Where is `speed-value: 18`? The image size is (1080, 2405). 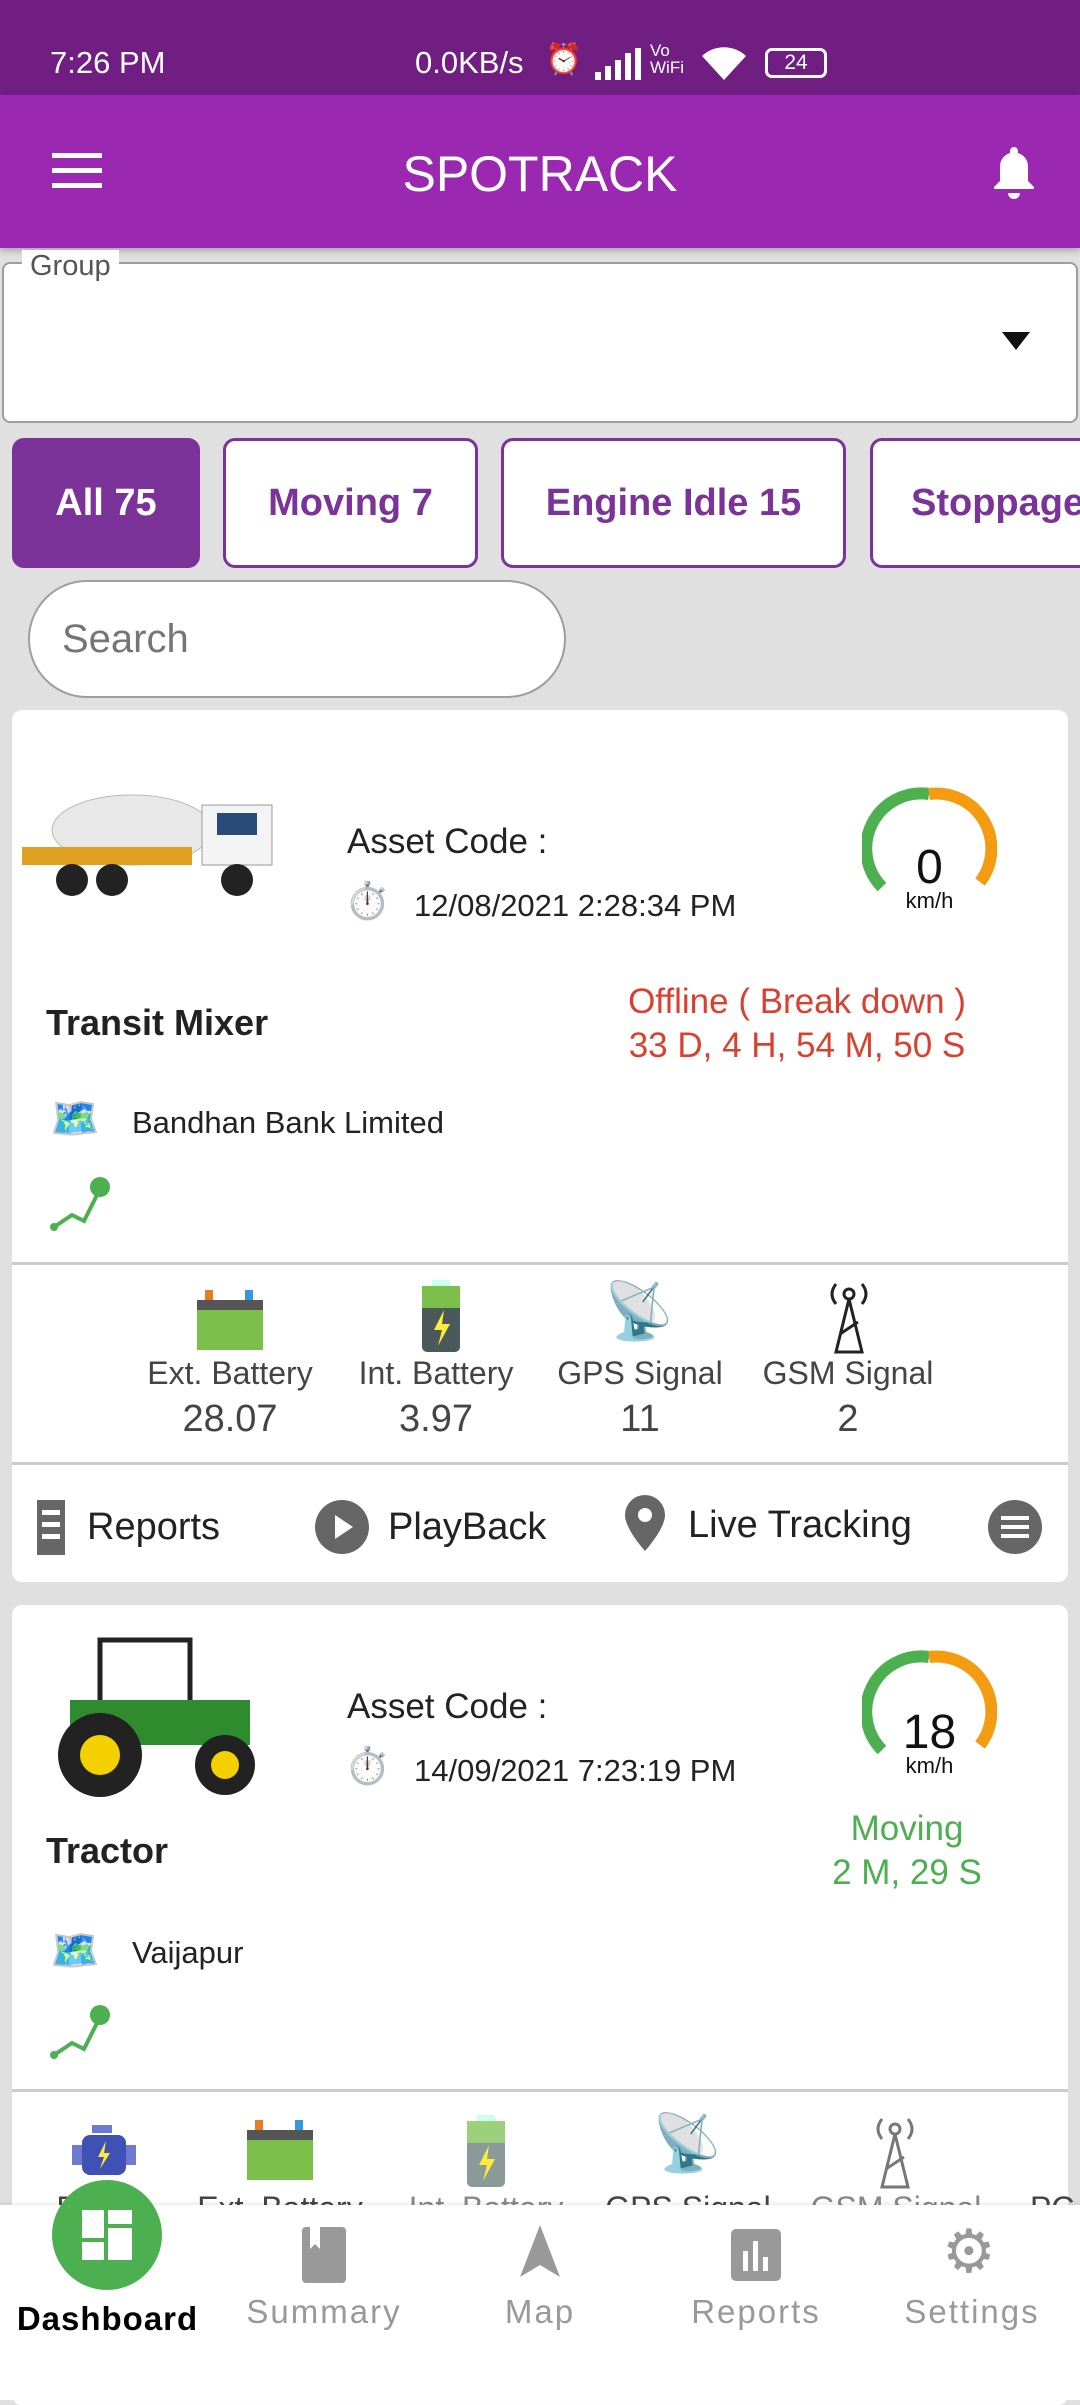
speed-value: 18 is located at coordinates (929, 1732).